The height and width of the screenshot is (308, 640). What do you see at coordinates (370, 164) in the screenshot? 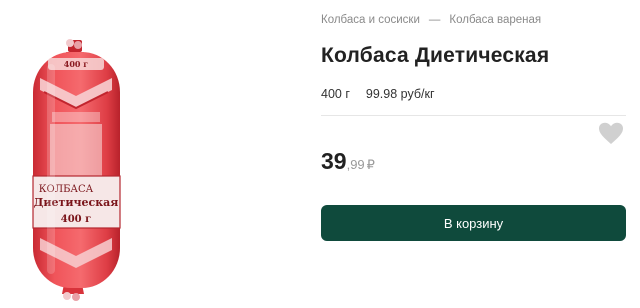
I see `currency-symbol: ₽` at bounding box center [370, 164].